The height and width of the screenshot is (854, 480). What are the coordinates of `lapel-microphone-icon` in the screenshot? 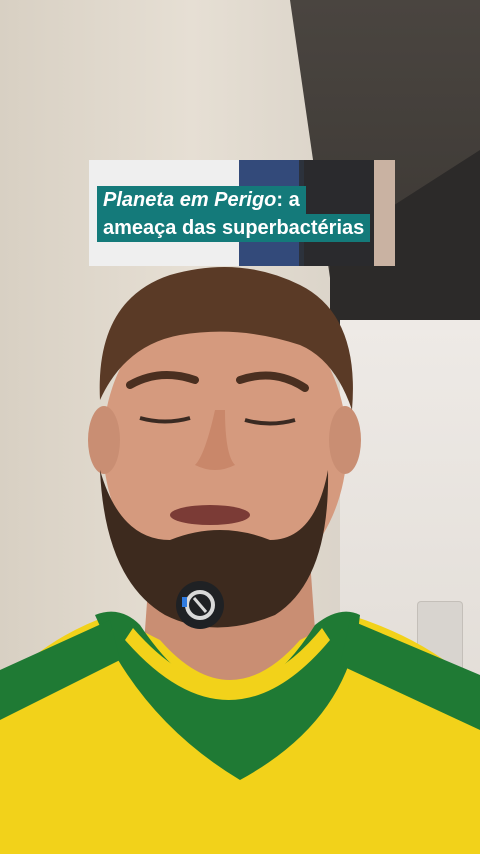 It's located at (200, 605).